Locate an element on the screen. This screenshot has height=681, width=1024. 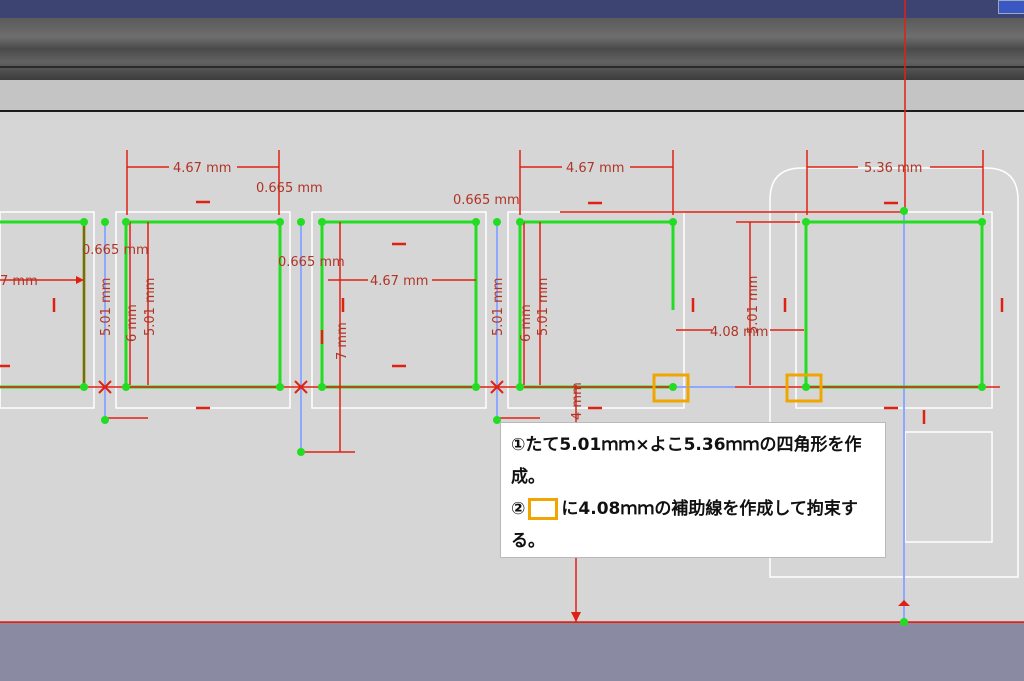
note-step-2-marker: ② is located at coordinates (518, 509).